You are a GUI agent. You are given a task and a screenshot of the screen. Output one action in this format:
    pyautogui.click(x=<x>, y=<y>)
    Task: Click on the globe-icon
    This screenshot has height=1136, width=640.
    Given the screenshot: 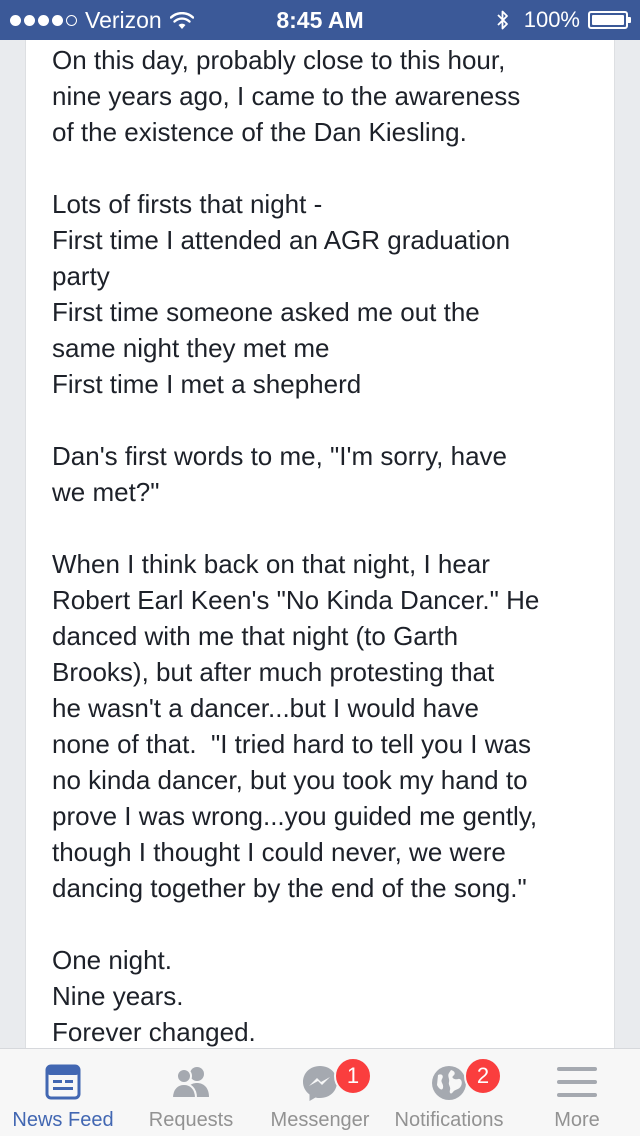 What is the action you would take?
    pyautogui.click(x=449, y=1083)
    